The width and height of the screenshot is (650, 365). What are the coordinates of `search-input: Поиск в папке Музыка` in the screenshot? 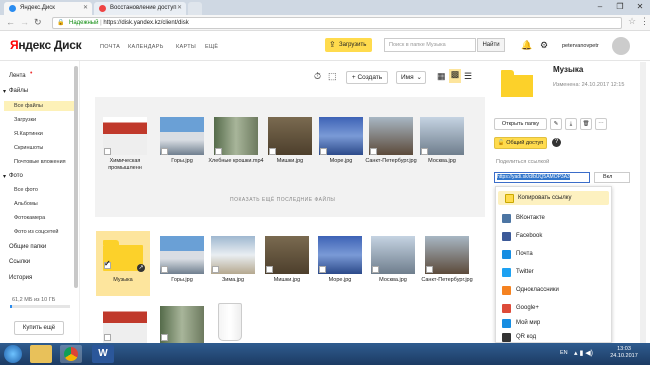 It's located at (430, 45).